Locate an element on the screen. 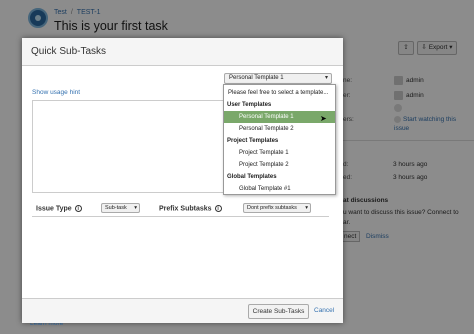  issue-type-label: Issue Type i is located at coordinates (59, 208).